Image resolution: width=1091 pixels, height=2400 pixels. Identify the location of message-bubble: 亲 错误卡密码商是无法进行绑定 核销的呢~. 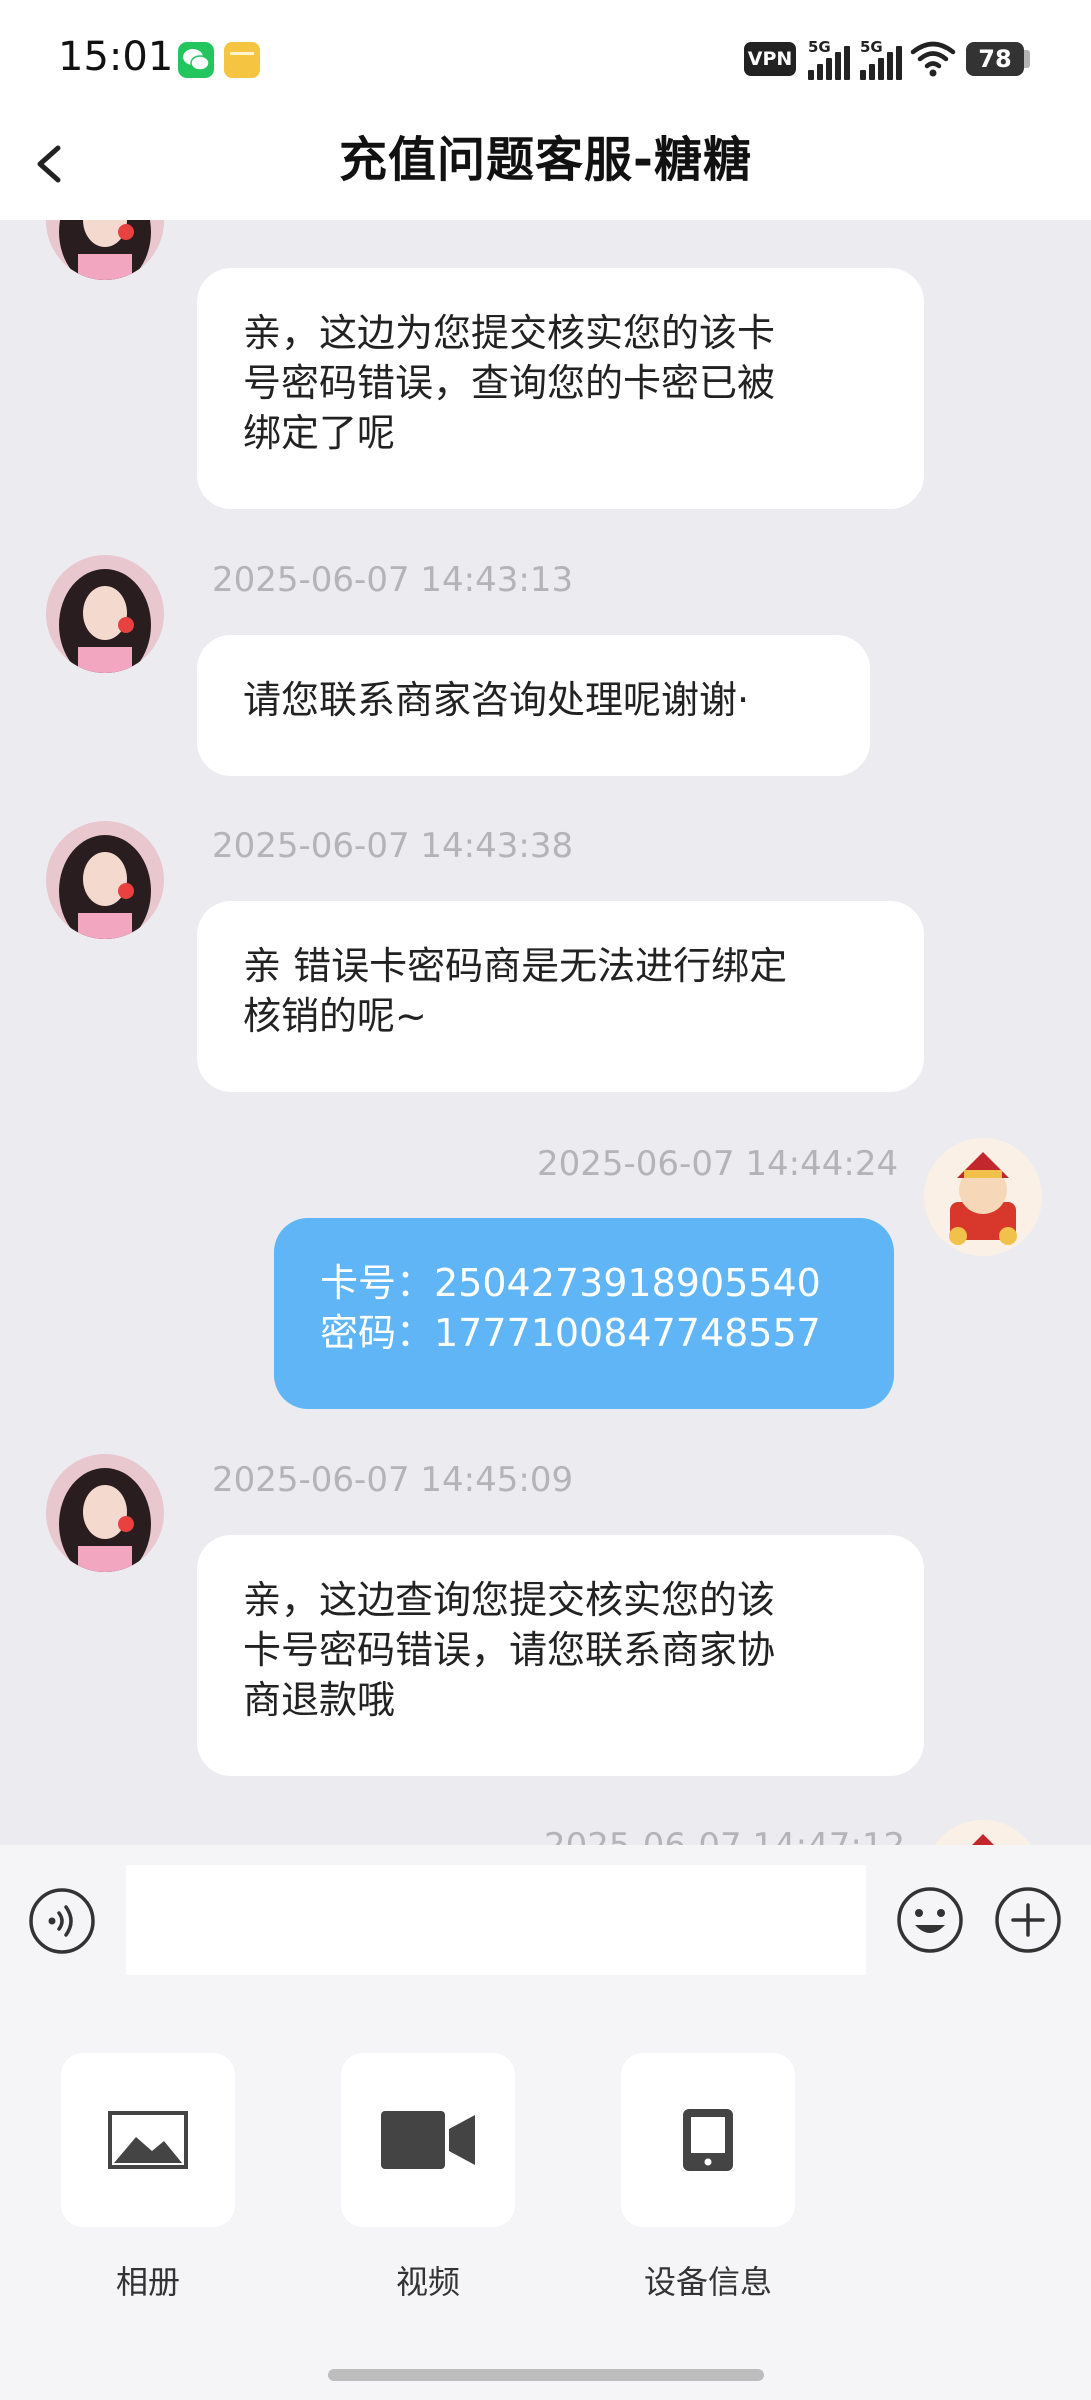
(560, 996).